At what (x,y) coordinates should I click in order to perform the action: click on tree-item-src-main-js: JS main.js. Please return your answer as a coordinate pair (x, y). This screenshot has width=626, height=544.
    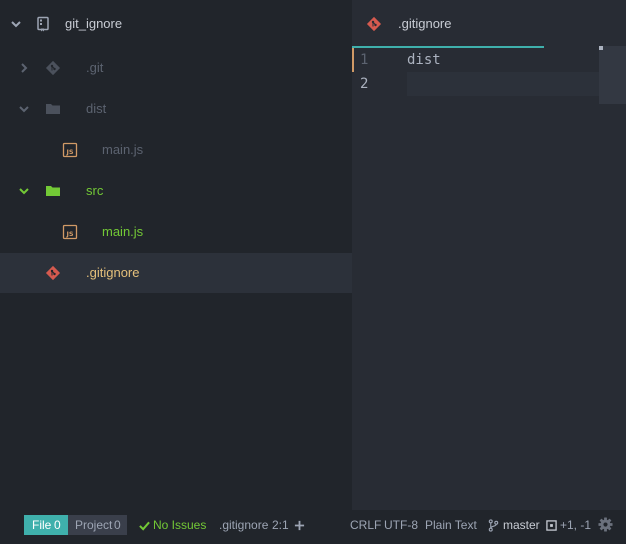
    Looking at the image, I should click on (176, 232).